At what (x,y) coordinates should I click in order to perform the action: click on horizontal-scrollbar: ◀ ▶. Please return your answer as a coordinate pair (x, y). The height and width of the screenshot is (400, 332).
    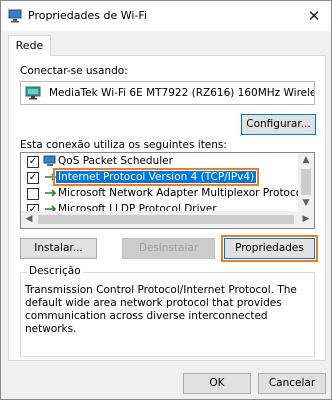
    Looking at the image, I should click on (167, 219).